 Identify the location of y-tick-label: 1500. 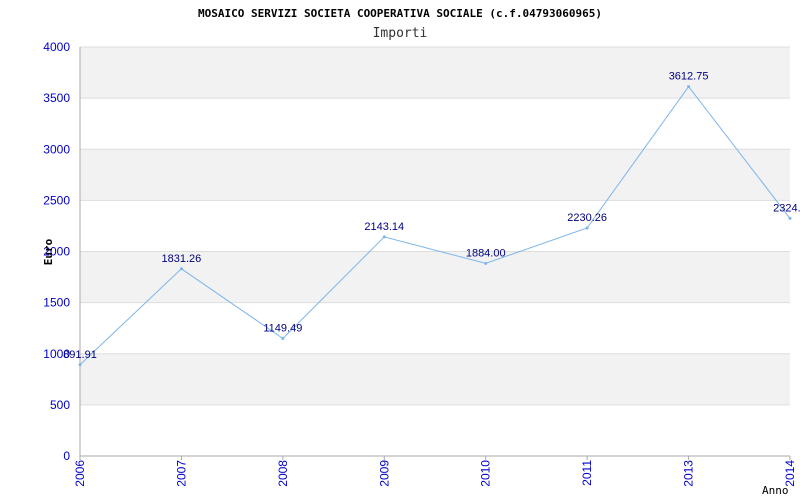
(56, 303).